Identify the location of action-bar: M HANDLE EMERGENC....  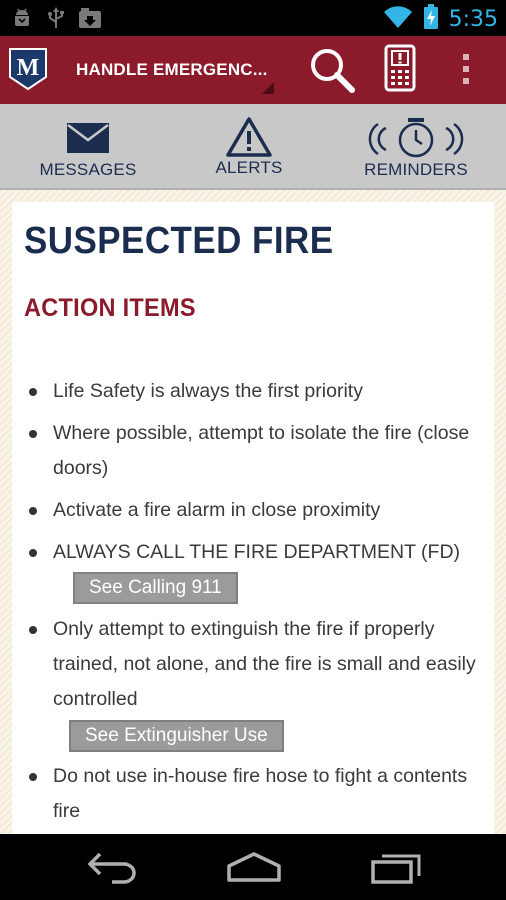
(253, 70).